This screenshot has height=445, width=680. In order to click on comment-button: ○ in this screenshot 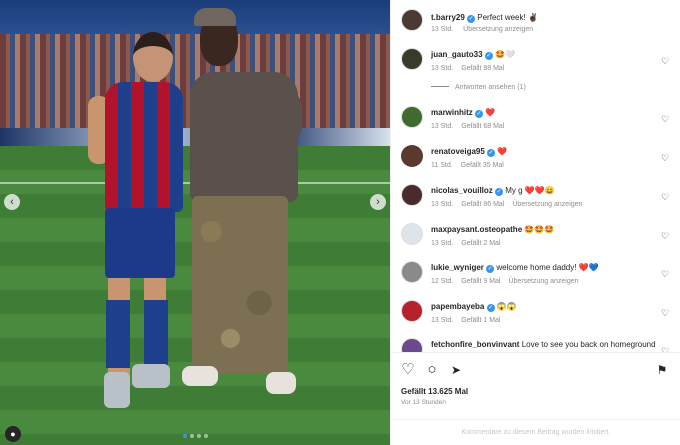, I will do `click(432, 370)`.